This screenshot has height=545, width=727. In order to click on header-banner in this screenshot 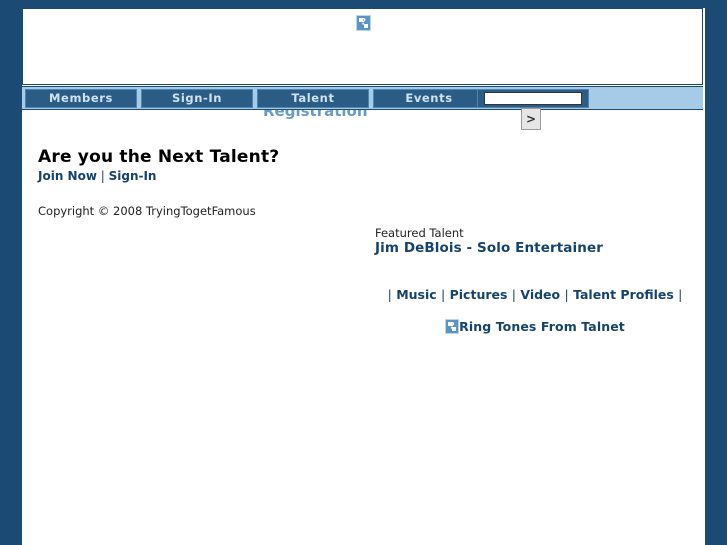, I will do `click(362, 46)`.